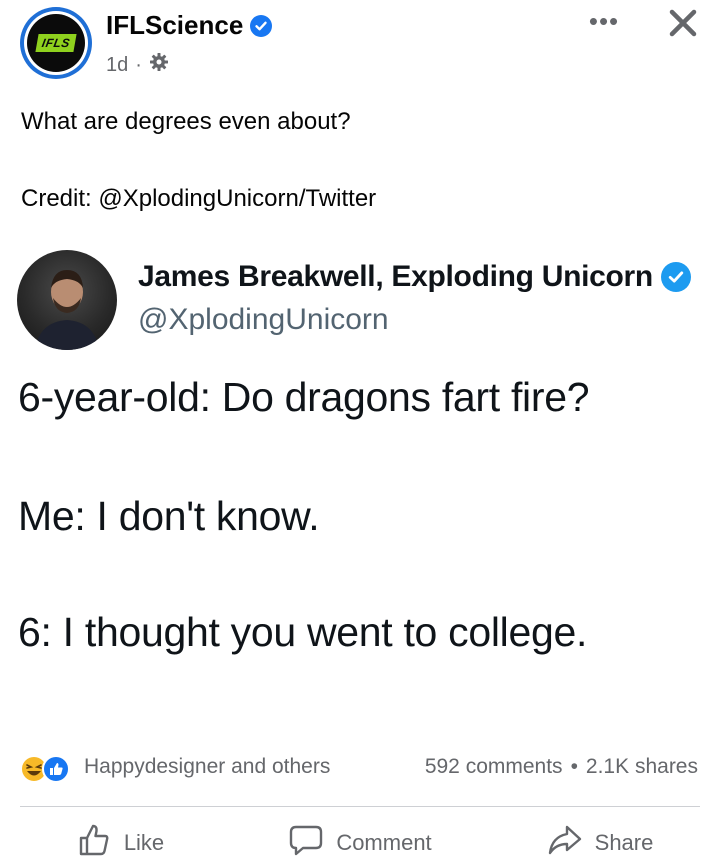 The image size is (720, 867). I want to click on close-icon, so click(684, 24).